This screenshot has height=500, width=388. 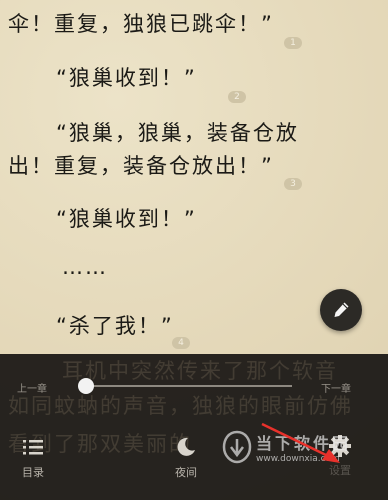 What do you see at coordinates (186, 446) in the screenshot?
I see `moon-icon` at bounding box center [186, 446].